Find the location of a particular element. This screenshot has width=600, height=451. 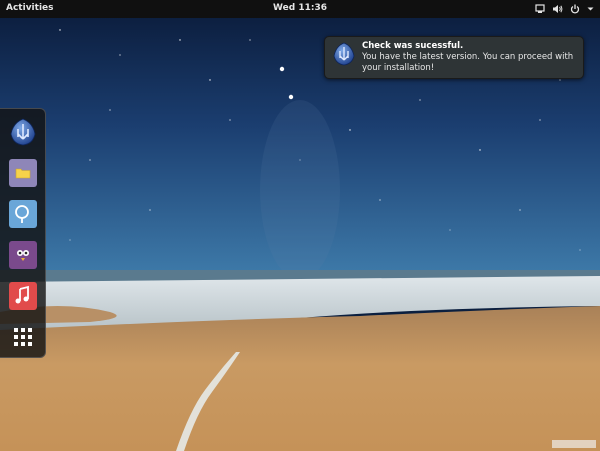

chat-icon is located at coordinates (23, 255).